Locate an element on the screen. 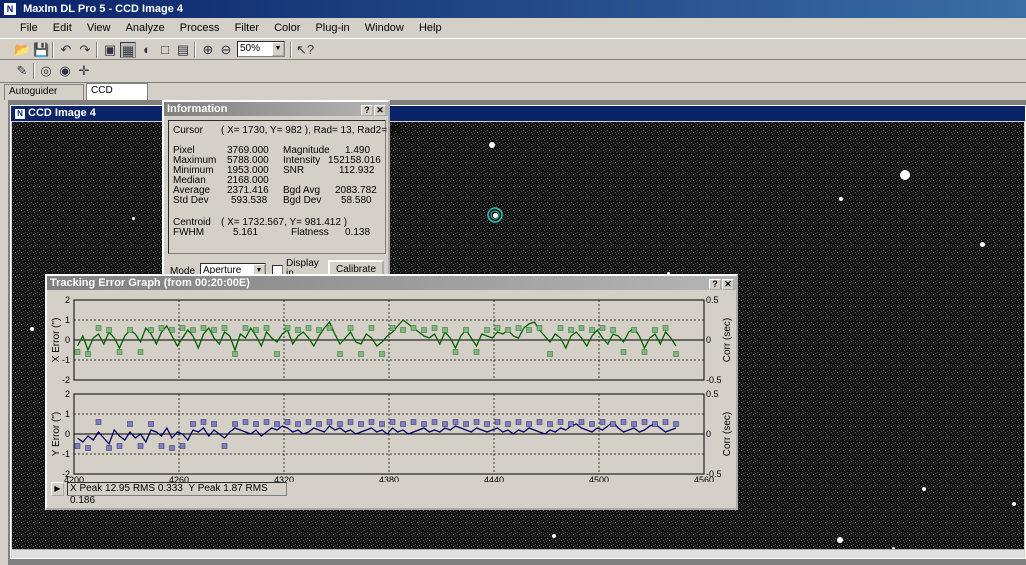 This screenshot has height=565, width=1026. horizontal-scrollbar is located at coordinates (518, 553).